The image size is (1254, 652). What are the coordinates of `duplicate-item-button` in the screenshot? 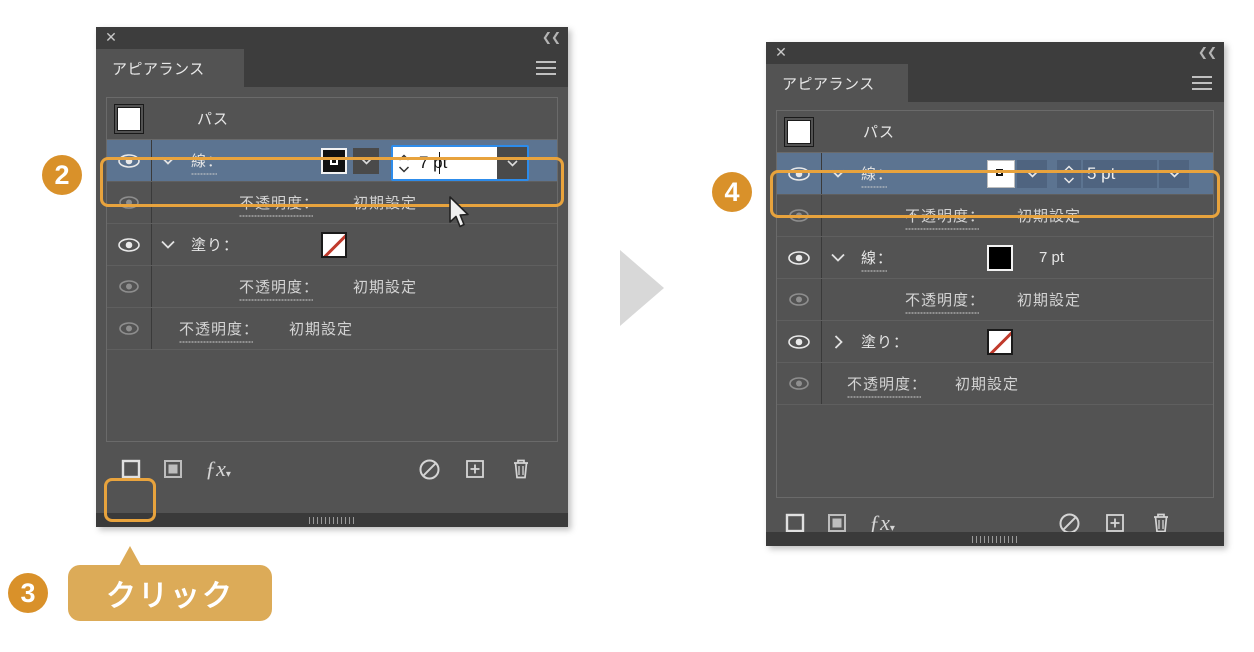 It's located at (475, 469).